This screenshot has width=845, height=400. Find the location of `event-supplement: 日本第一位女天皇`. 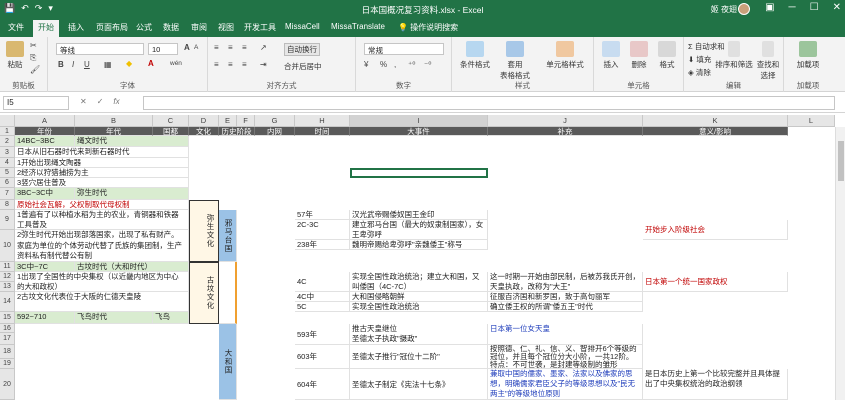

event-supplement: 日本第一位女天皇 is located at coordinates (565, 334).